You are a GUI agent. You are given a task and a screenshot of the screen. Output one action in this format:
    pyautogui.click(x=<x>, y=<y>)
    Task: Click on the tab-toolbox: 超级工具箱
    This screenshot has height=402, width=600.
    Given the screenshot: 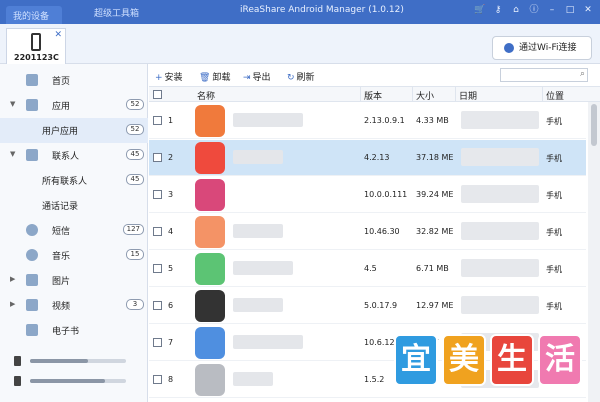 What is the action you would take?
    pyautogui.click(x=116, y=12)
    